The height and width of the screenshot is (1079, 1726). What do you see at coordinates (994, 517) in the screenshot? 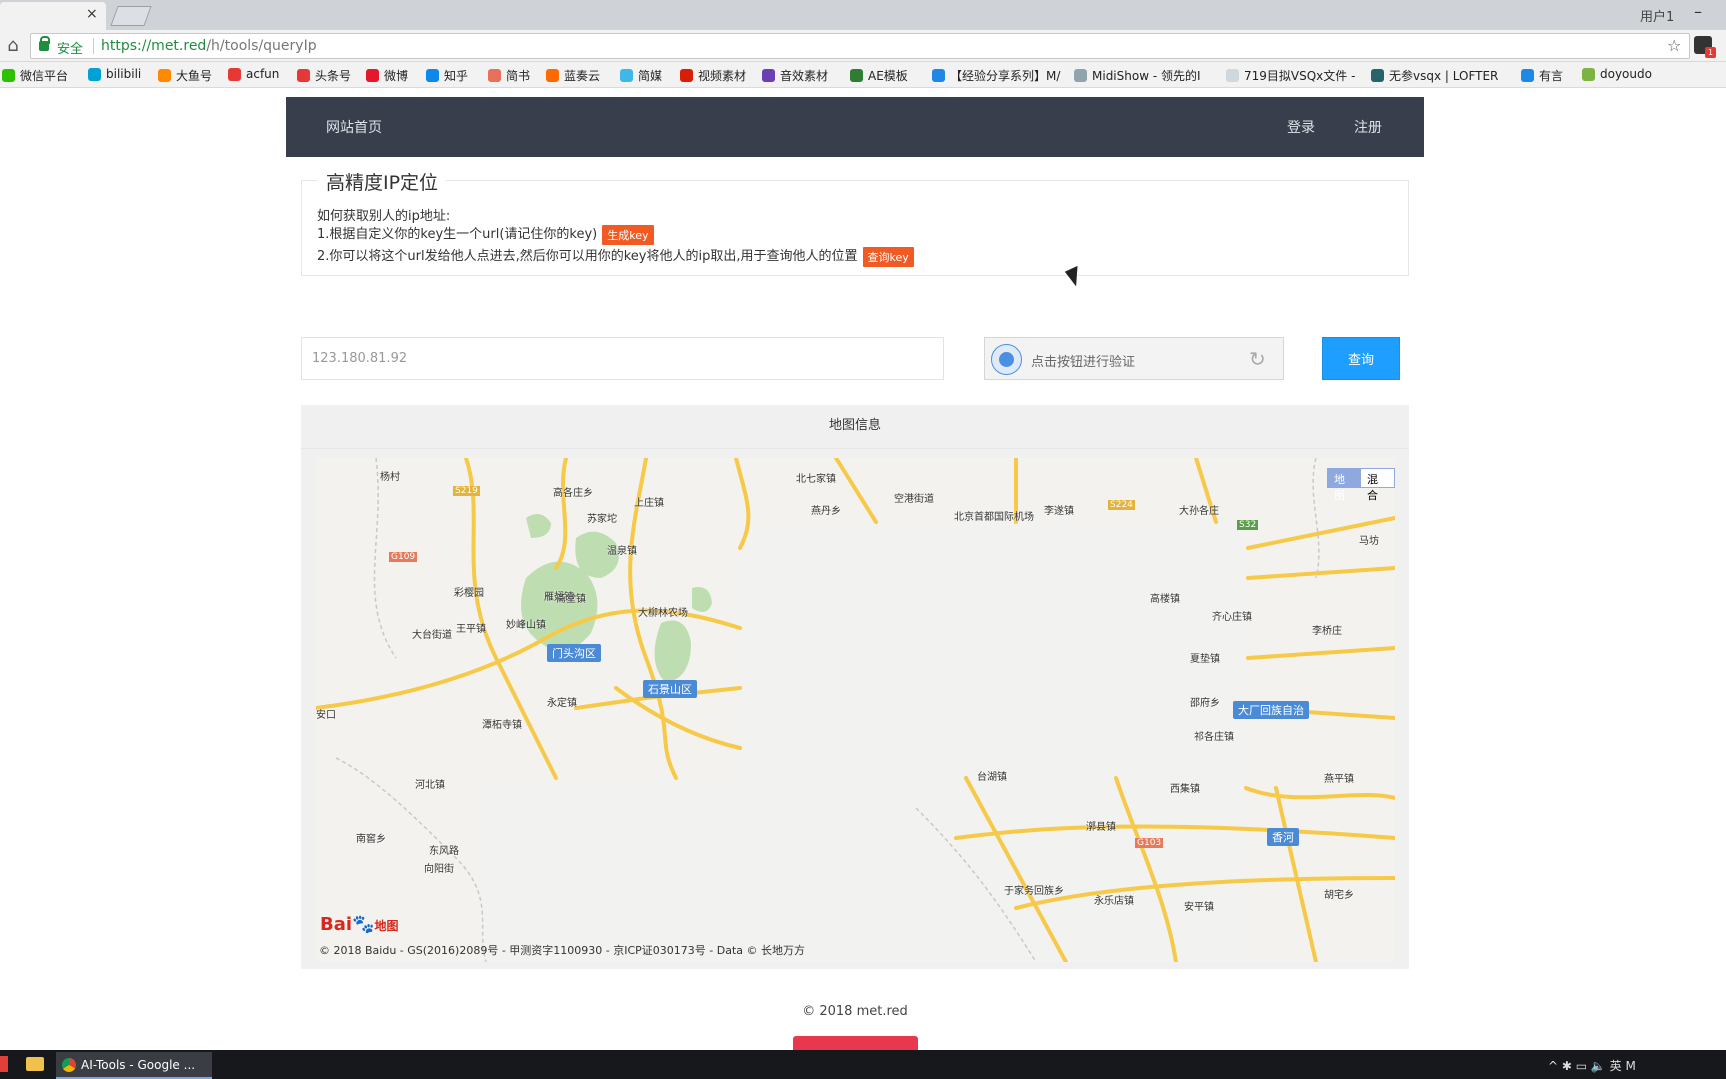
I see `map-place-label: 北京首都国际机场` at bounding box center [994, 517].